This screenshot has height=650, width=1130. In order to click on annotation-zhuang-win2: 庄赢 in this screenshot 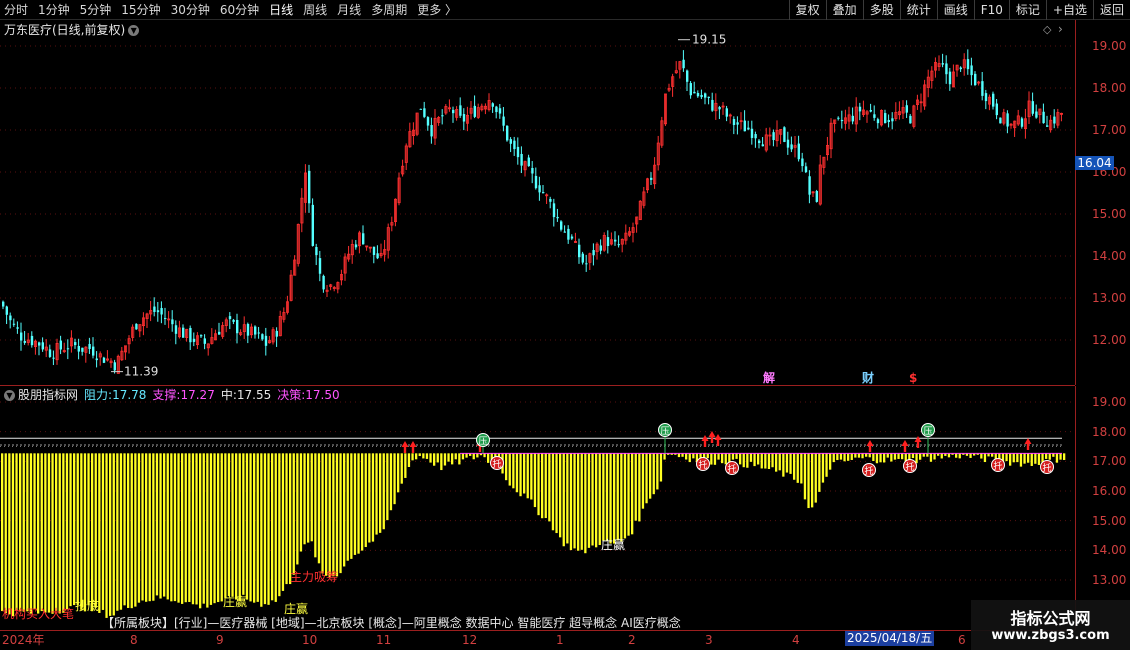, I will do `click(296, 608)`.